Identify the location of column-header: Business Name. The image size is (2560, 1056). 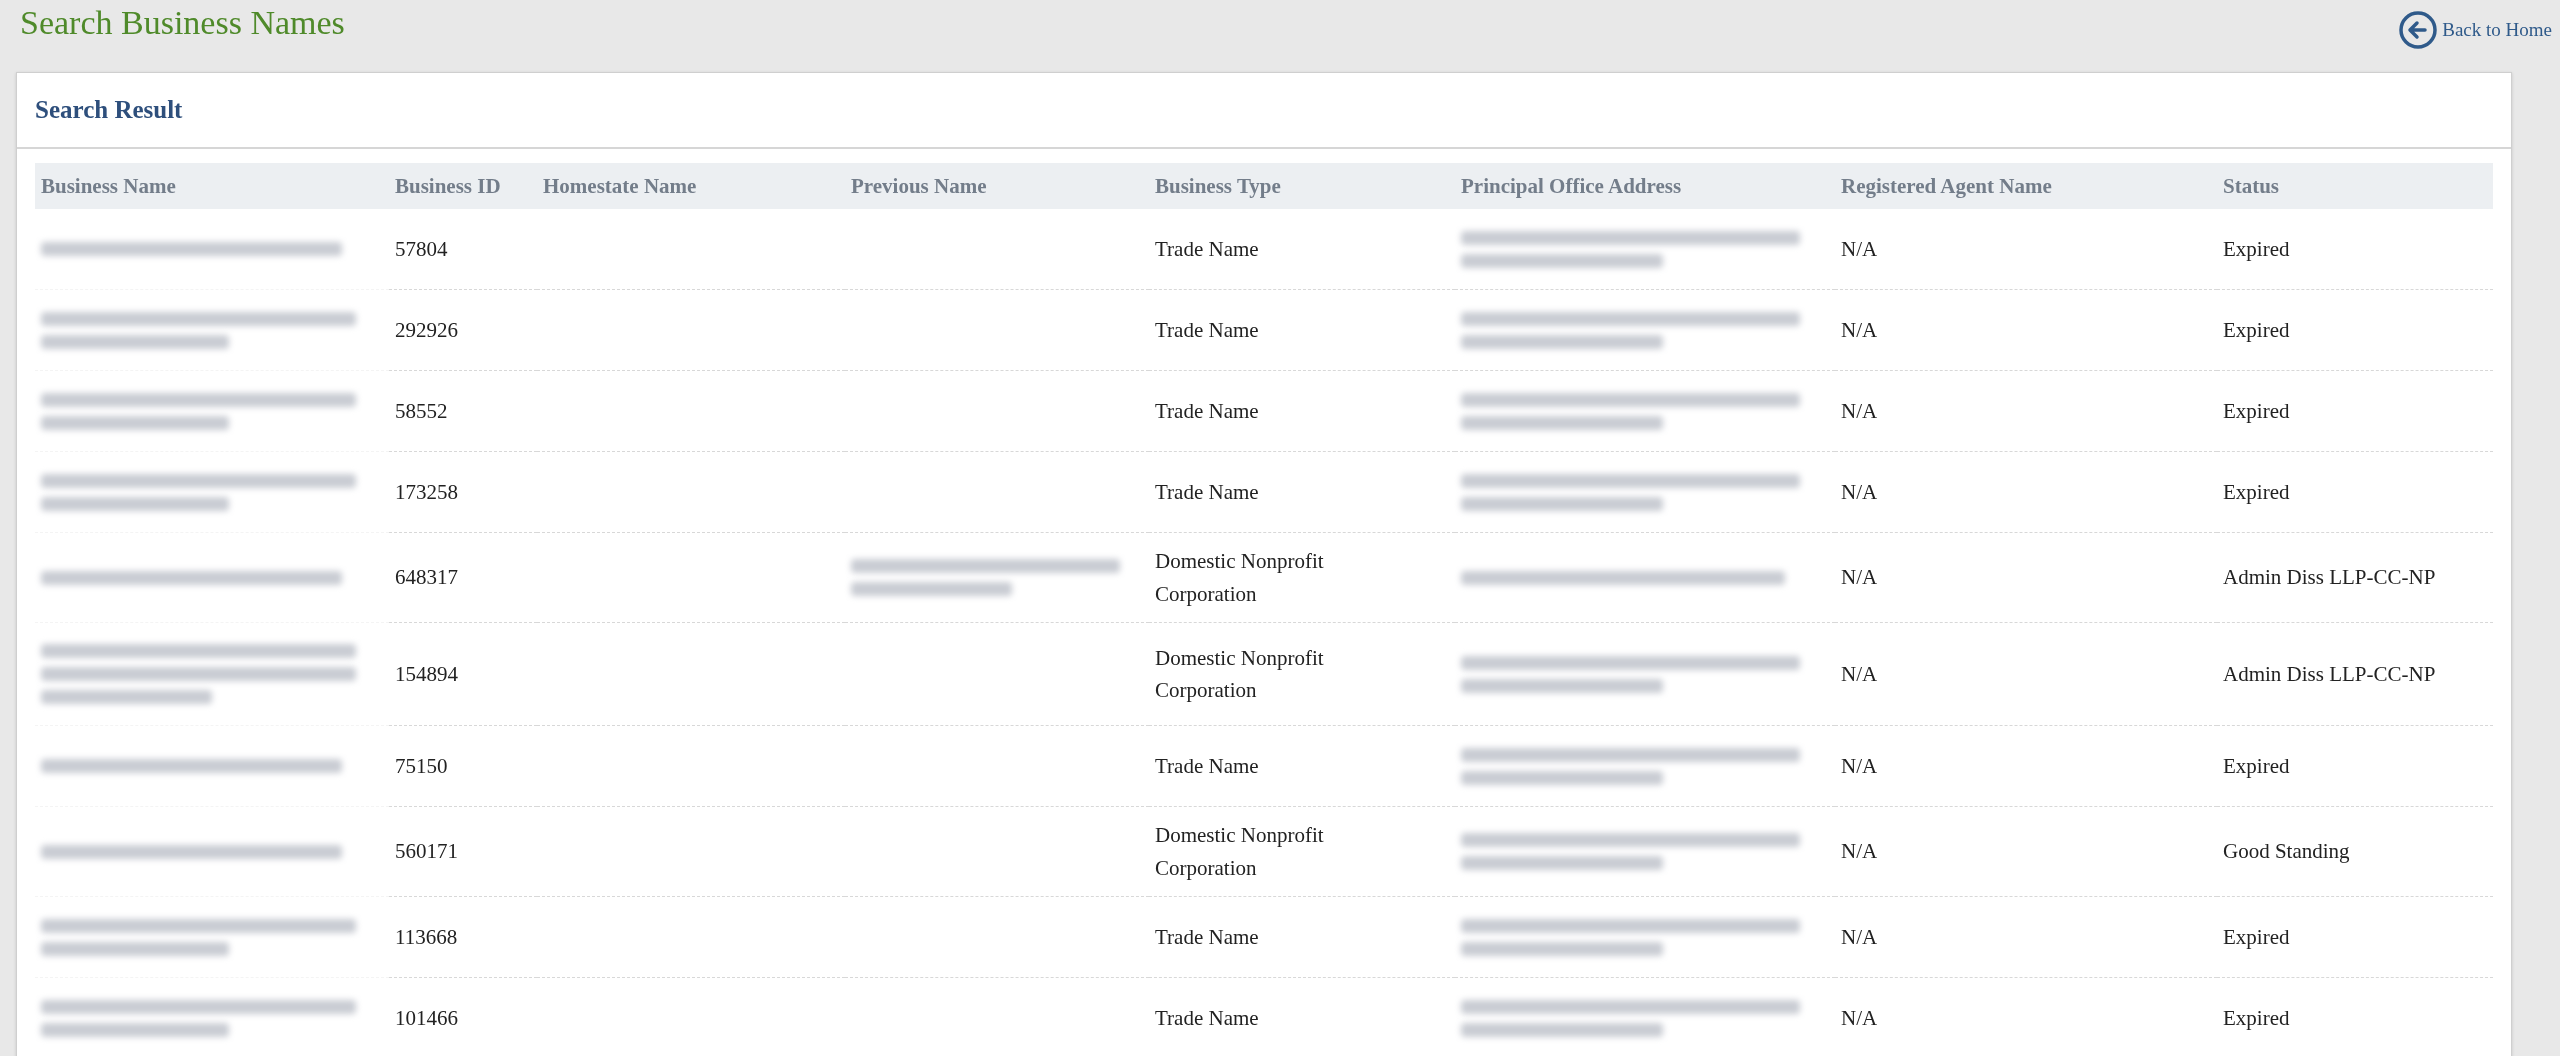
(212, 186).